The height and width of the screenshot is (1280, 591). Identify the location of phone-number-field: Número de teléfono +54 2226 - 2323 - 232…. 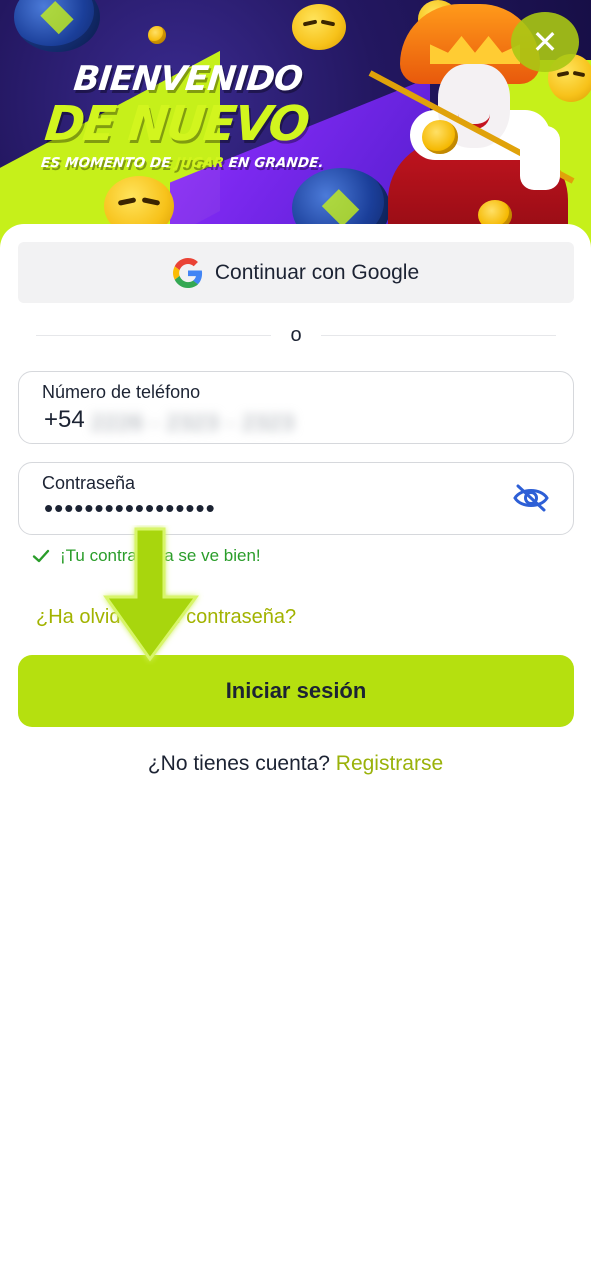
(296, 407).